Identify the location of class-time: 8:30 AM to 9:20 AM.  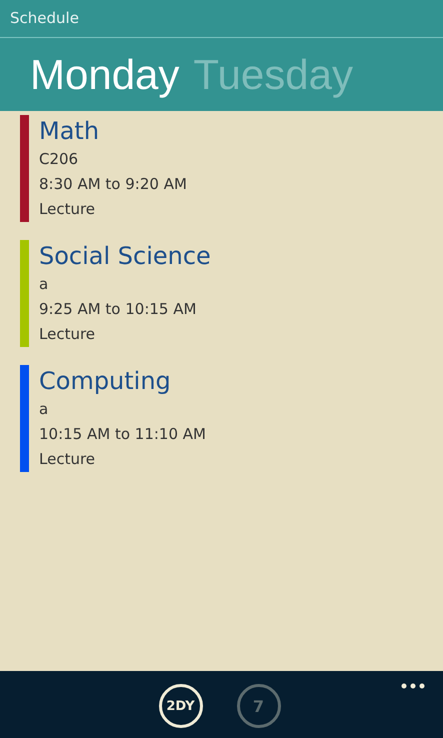
(113, 184).